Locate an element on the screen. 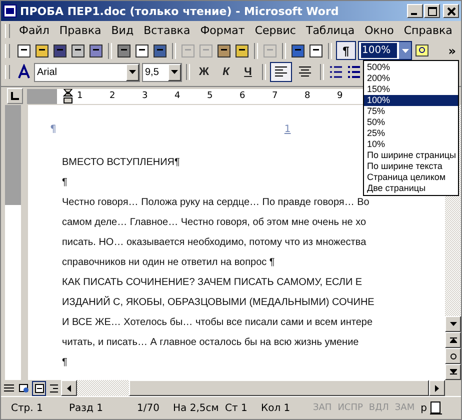 This screenshot has height=420, width=462. font-size-combo: 9,5 is located at coordinates (162, 72).